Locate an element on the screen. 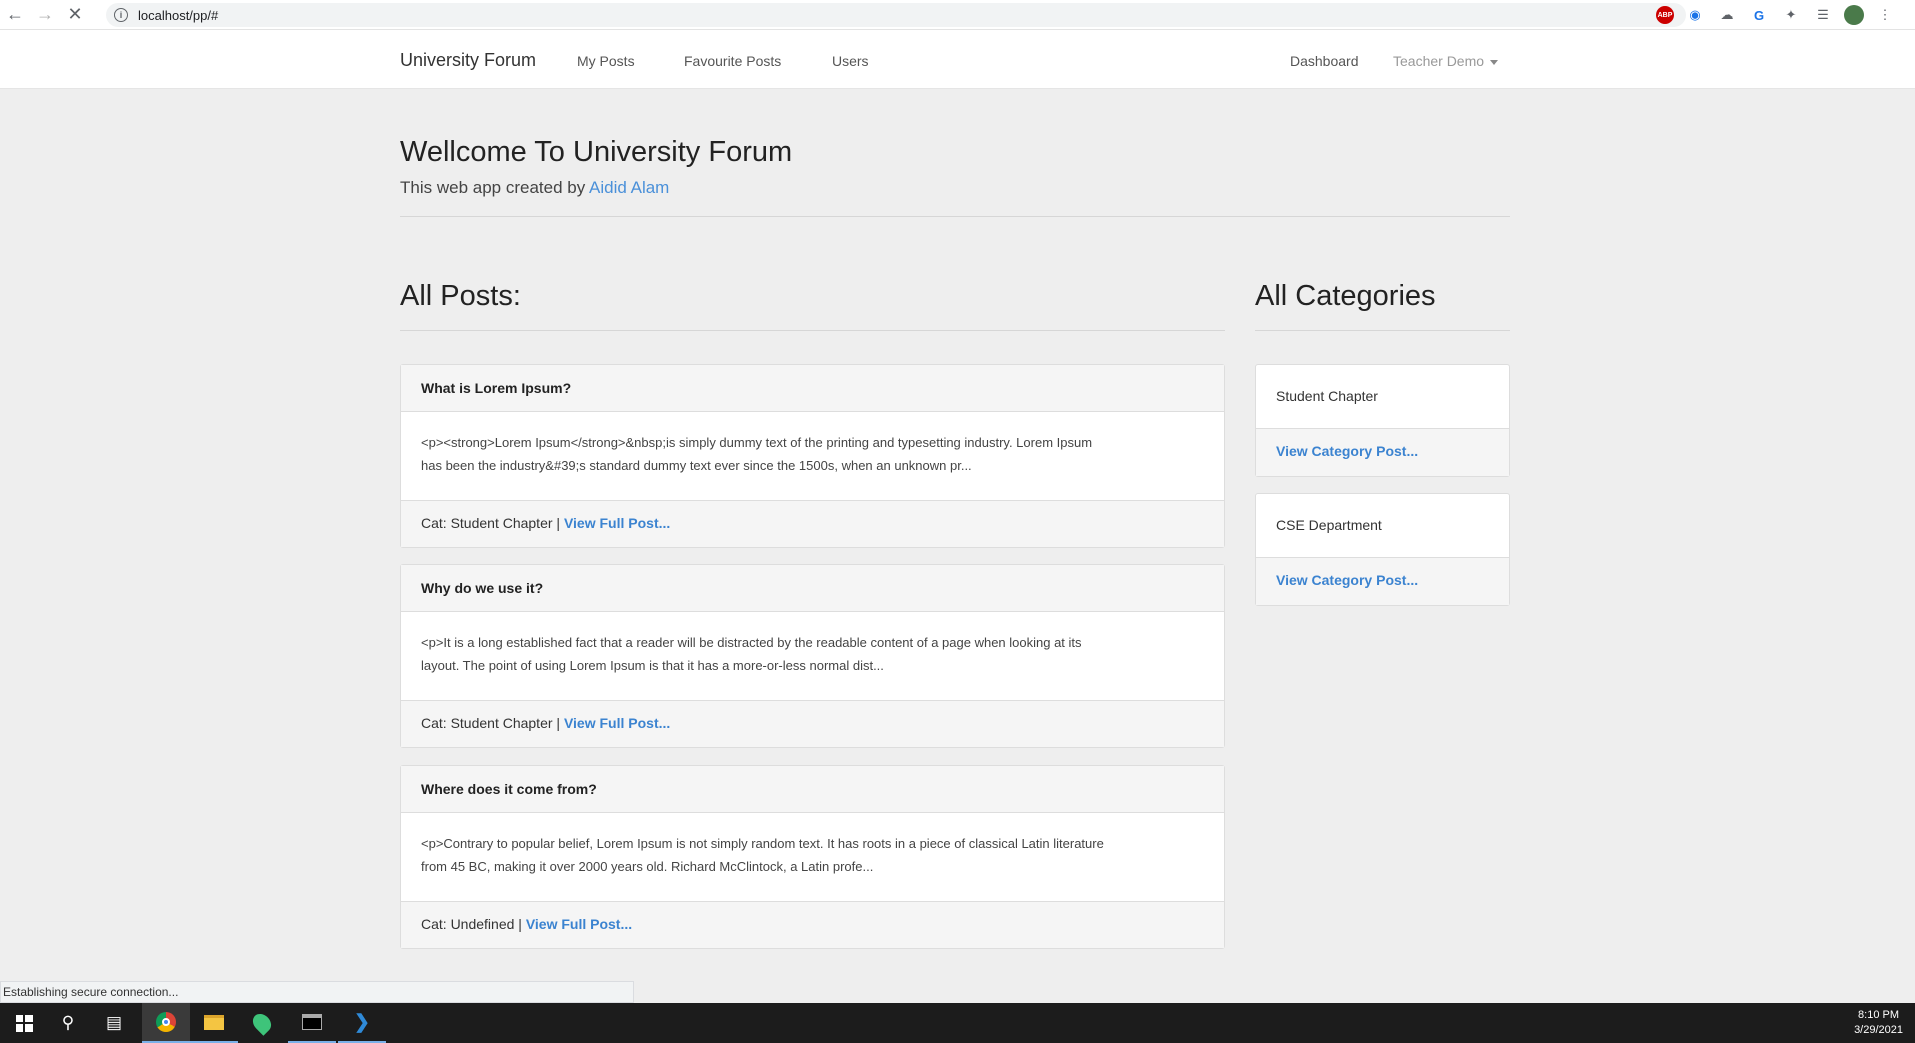 This screenshot has height=1043, width=1915. clock-time: 8:10 PM is located at coordinates (1879, 1015).